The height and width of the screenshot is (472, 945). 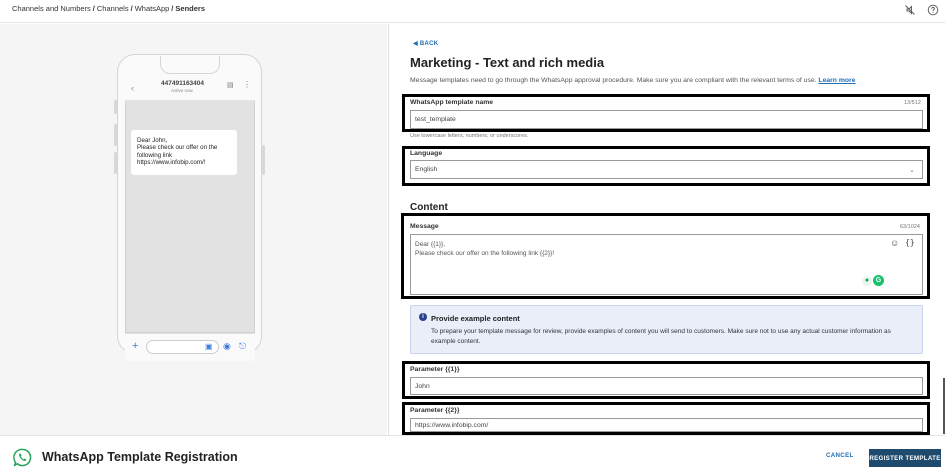 I want to click on add-variable-icon: {}, so click(x=910, y=242).